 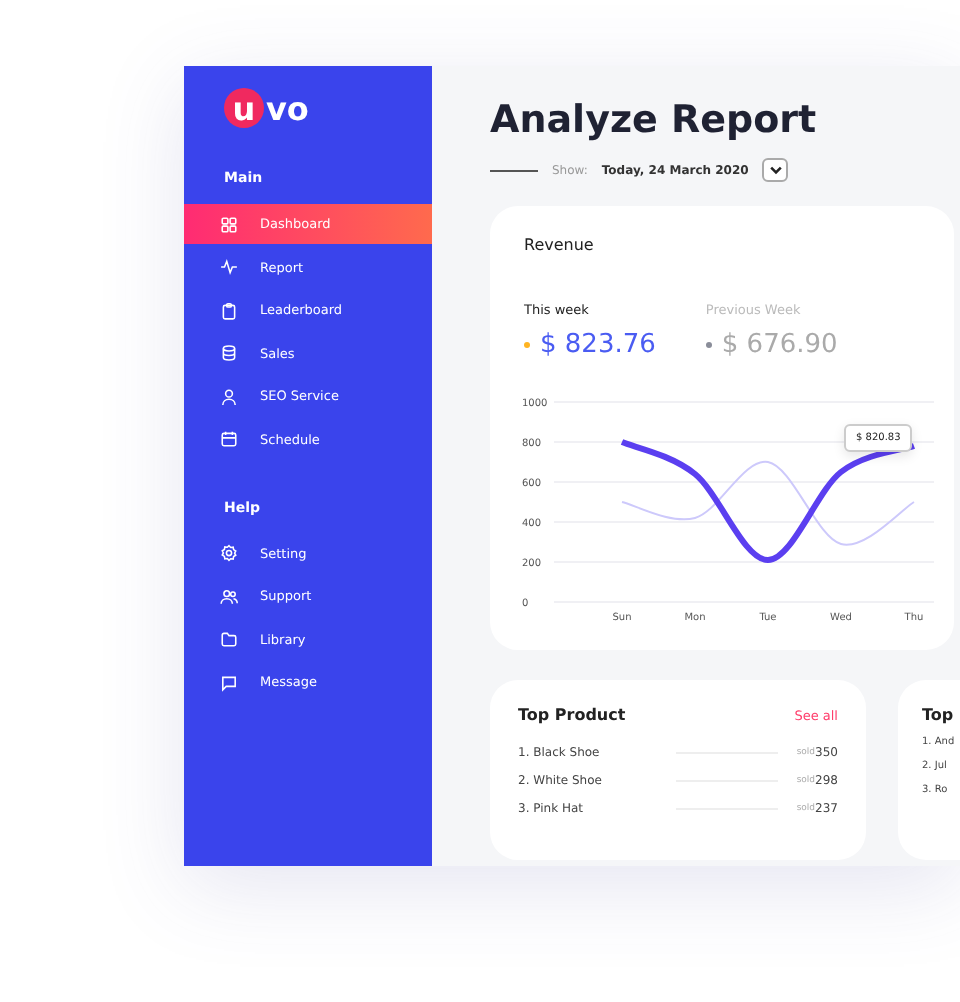 What do you see at coordinates (572, 715) in the screenshot?
I see `card-title: Top Product` at bounding box center [572, 715].